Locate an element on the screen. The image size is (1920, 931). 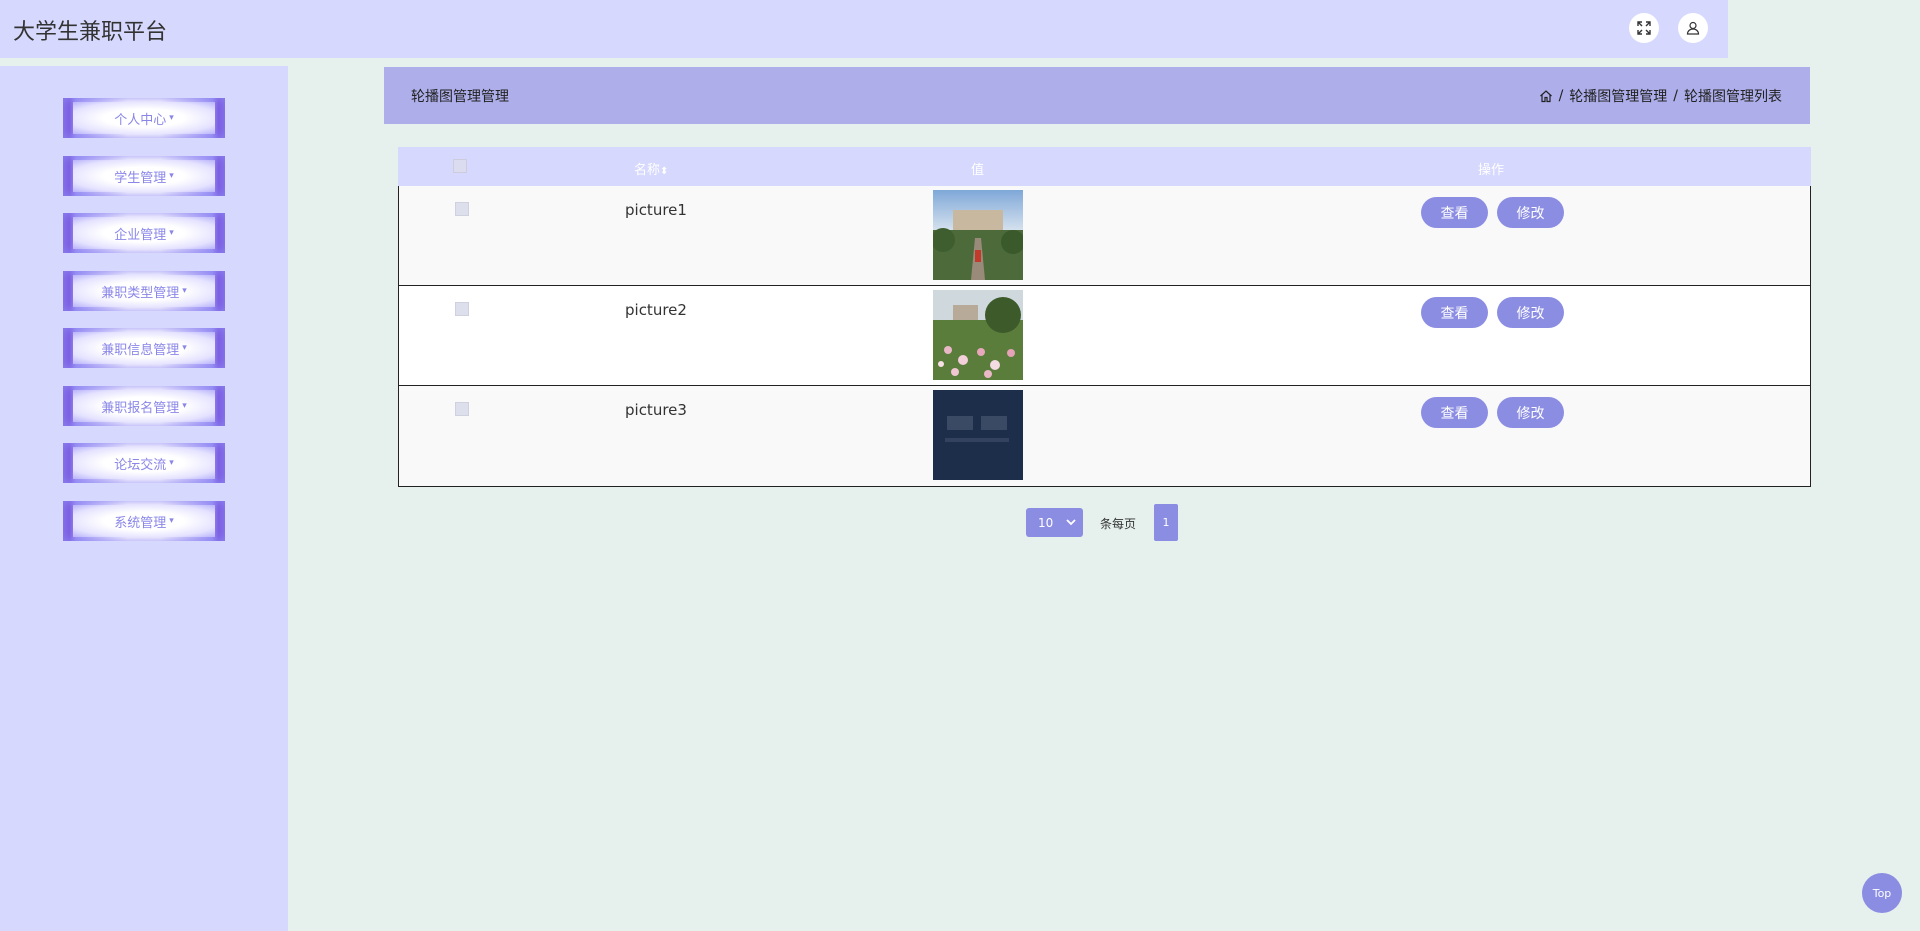
sidebar-item-personal-center: 个人中心 ▾ is located at coordinates (144, 118).